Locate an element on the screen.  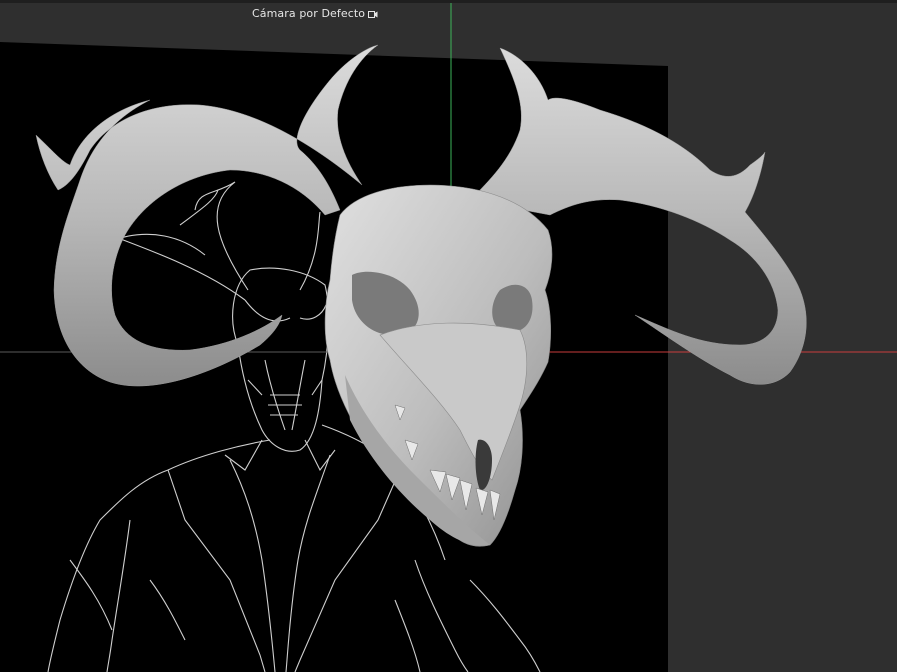
camera-label: Cámara por Defecto is located at coordinates (309, 13).